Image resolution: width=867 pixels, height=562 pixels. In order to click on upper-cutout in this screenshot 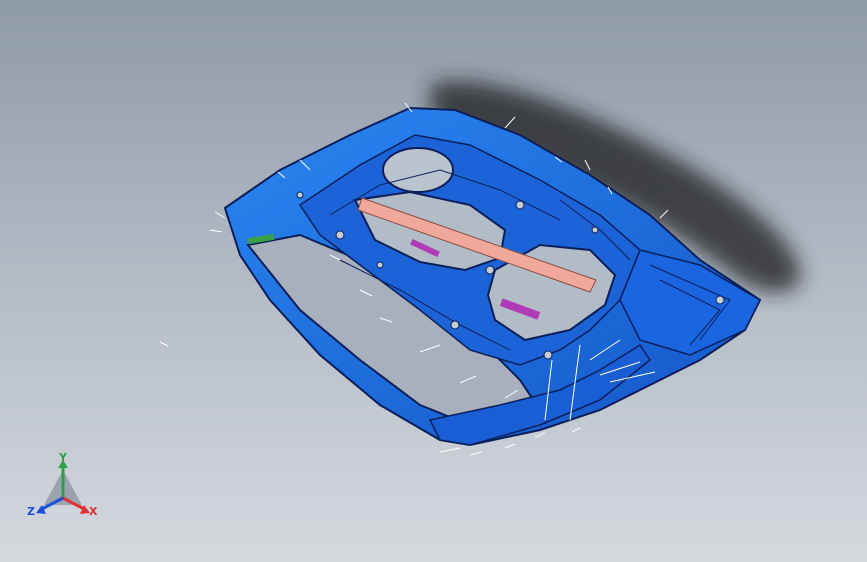, I will do `click(418, 170)`.